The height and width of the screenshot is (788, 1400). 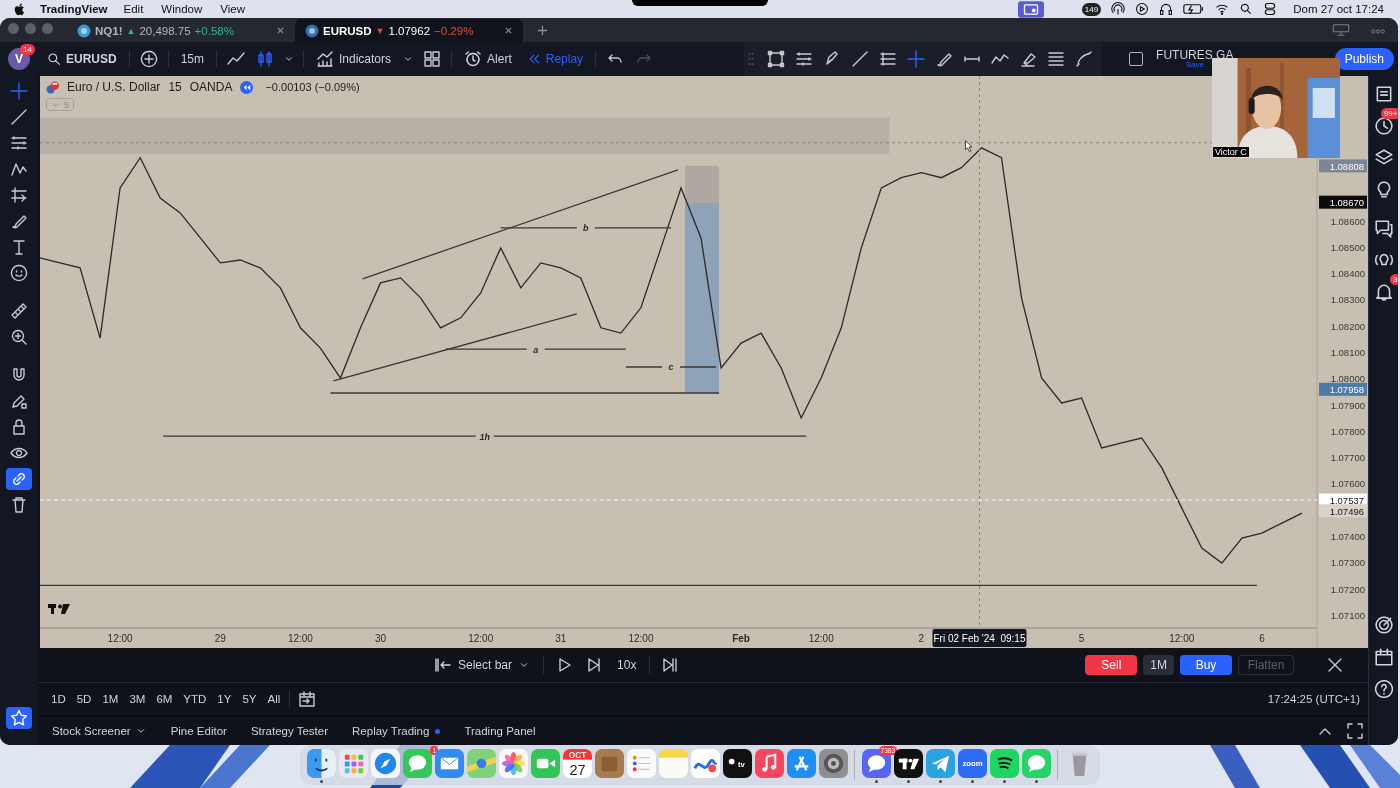 I want to click on headphones-icon, so click(x=1166, y=9).